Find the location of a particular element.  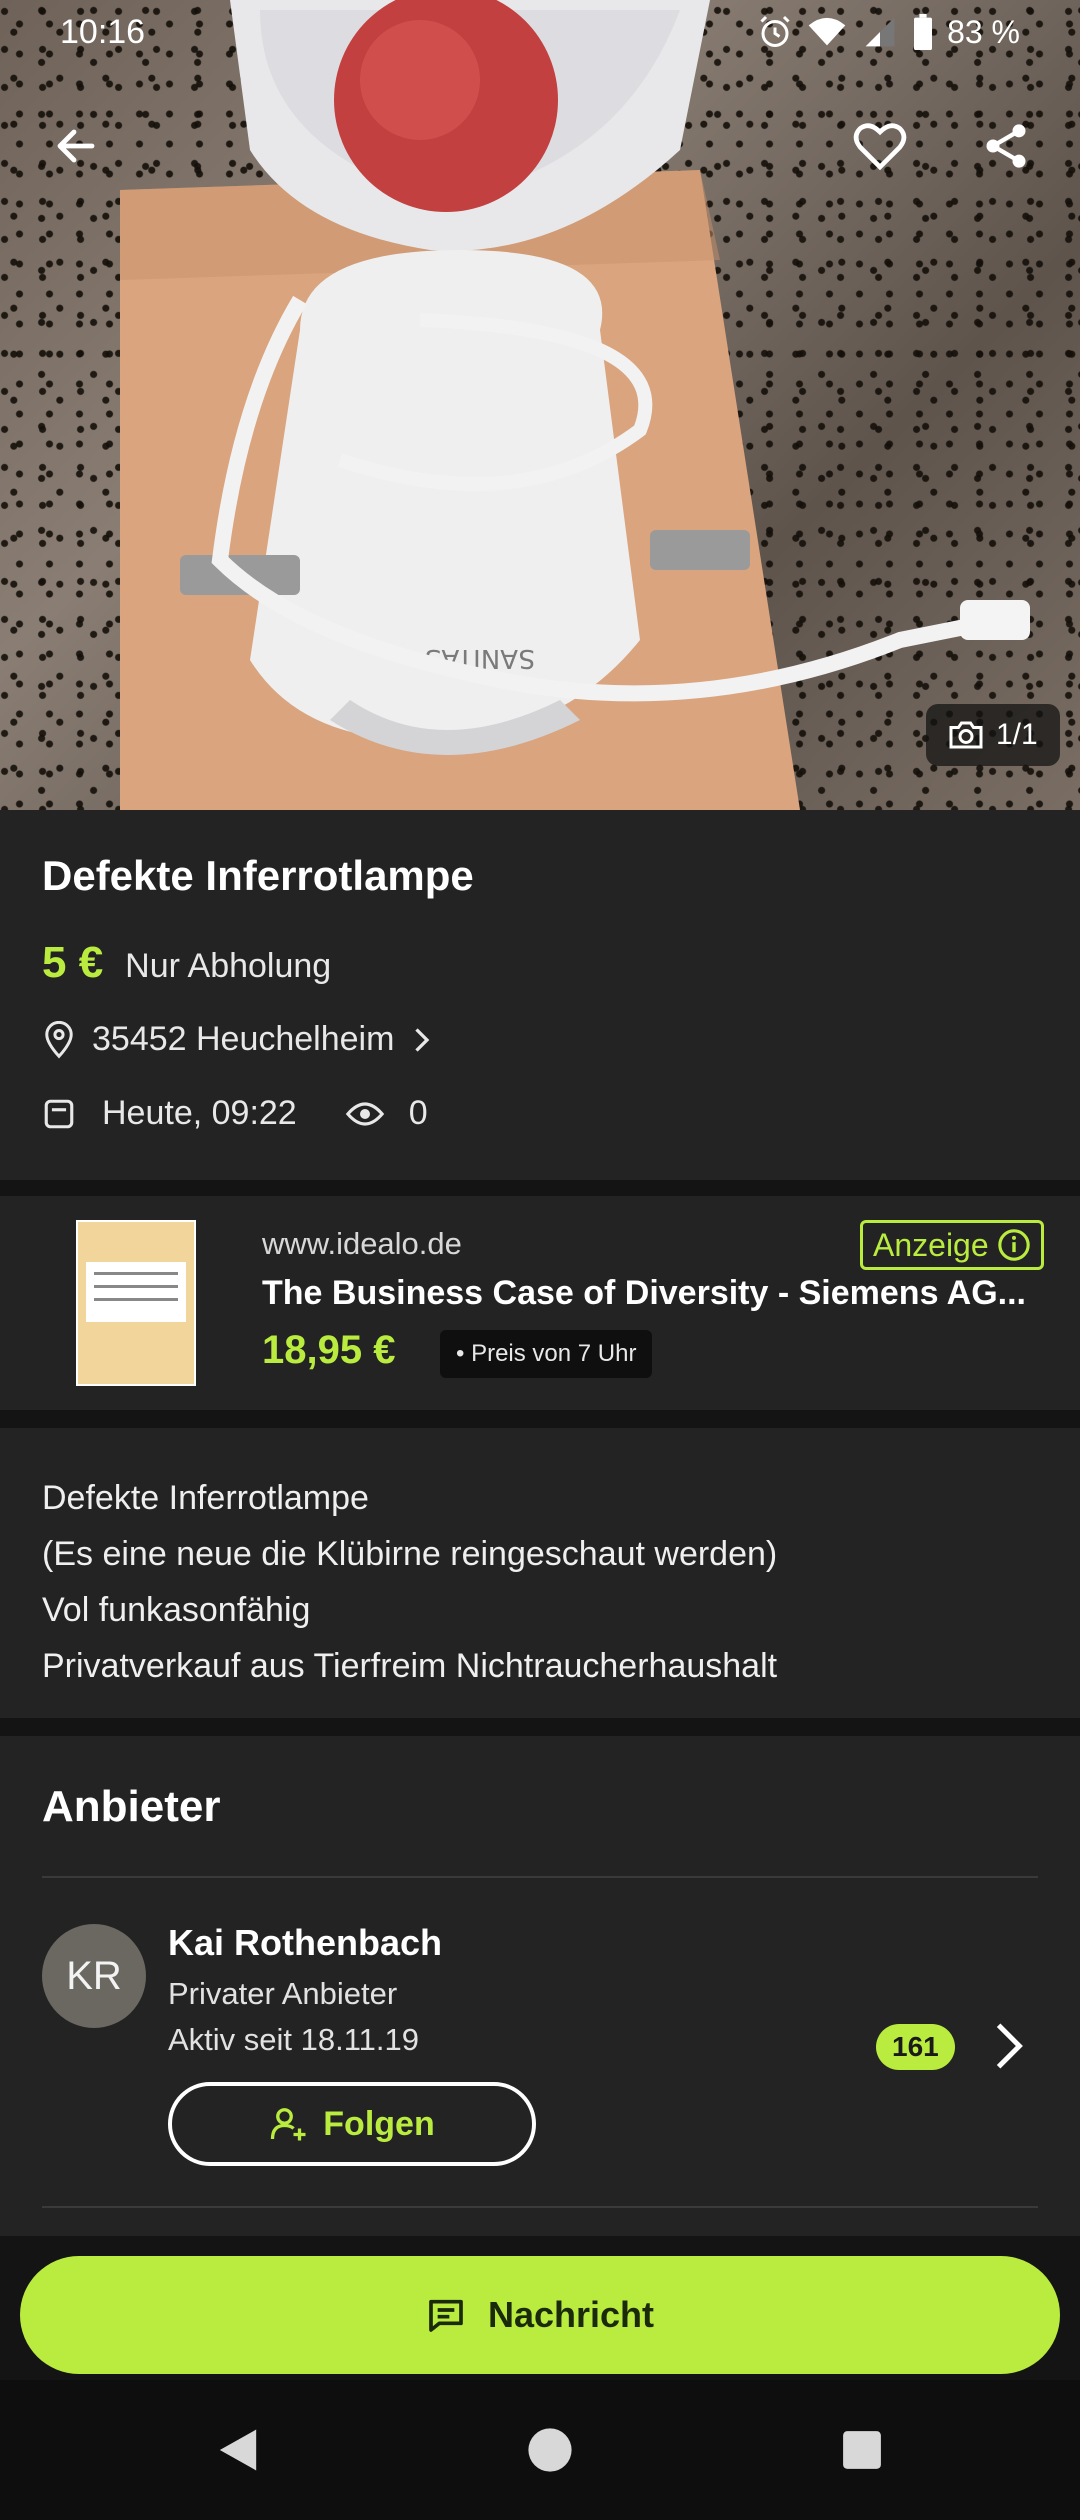

favorite-button is located at coordinates (880, 146).